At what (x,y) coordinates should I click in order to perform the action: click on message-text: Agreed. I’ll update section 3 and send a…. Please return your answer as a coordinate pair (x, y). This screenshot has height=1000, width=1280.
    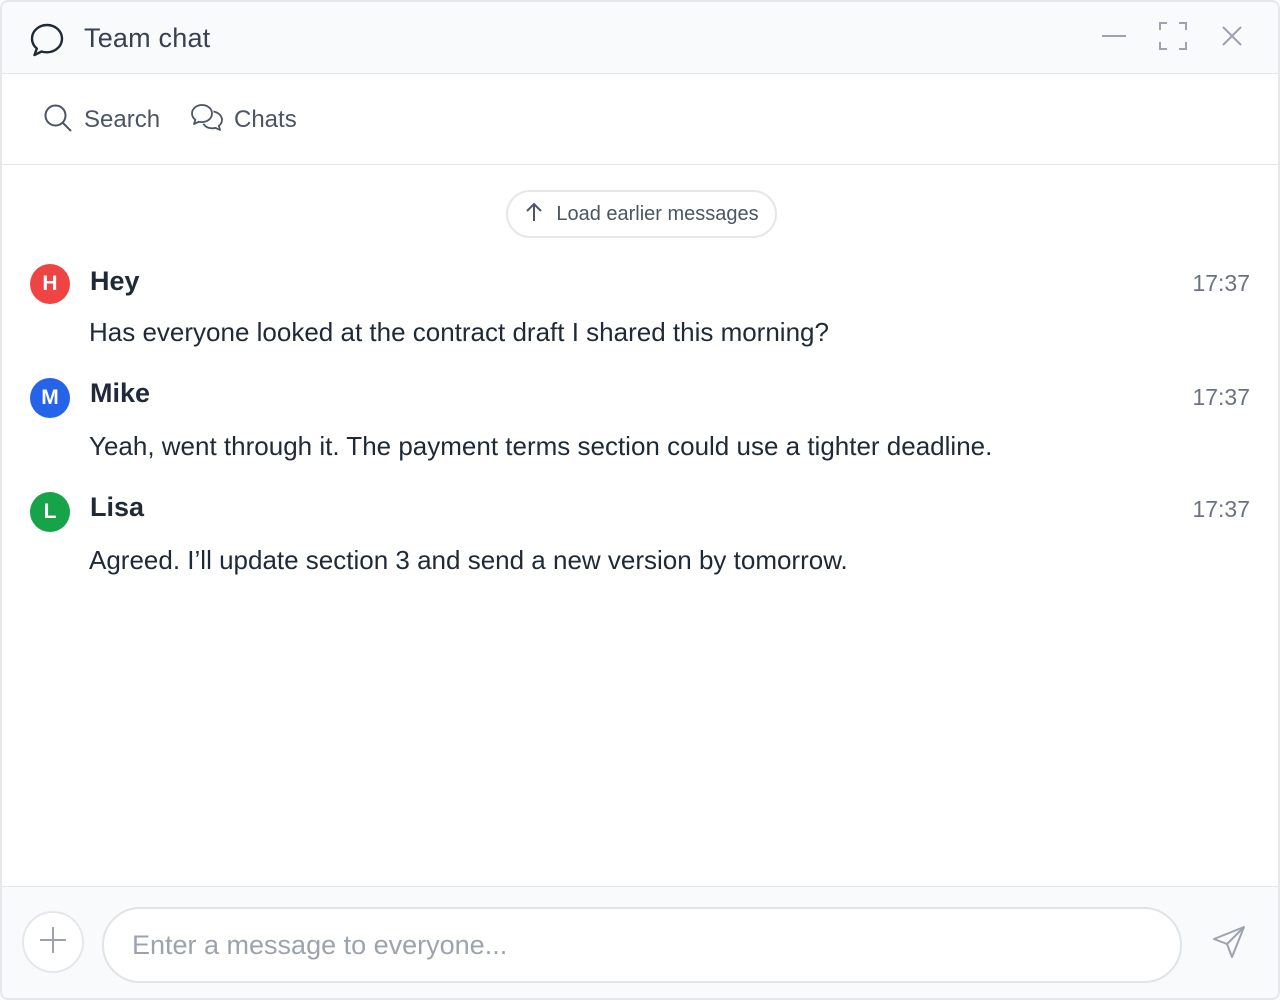
    Looking at the image, I should click on (468, 560).